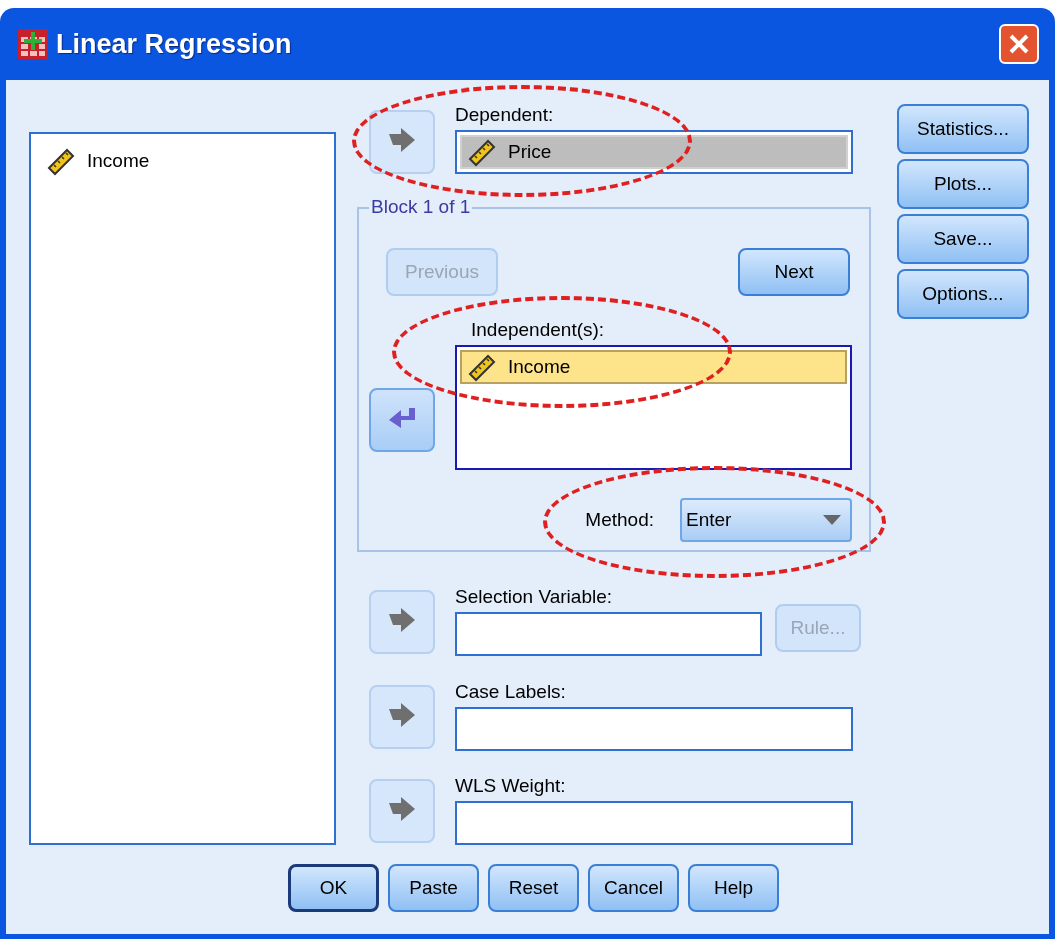 Image resolution: width=1055 pixels, height=939 pixels. Describe the element at coordinates (534, 597) in the screenshot. I see `field-label: Selection Variable:` at that location.